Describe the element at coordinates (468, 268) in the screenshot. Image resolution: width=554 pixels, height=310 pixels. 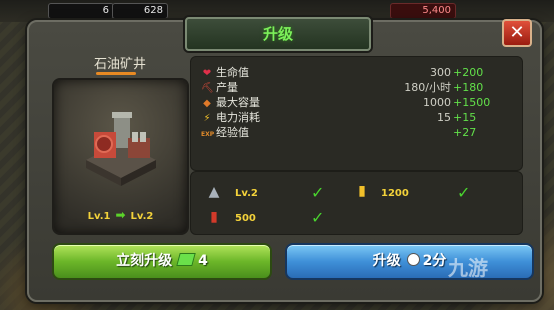
I see `watermark-logo: 九游` at that location.